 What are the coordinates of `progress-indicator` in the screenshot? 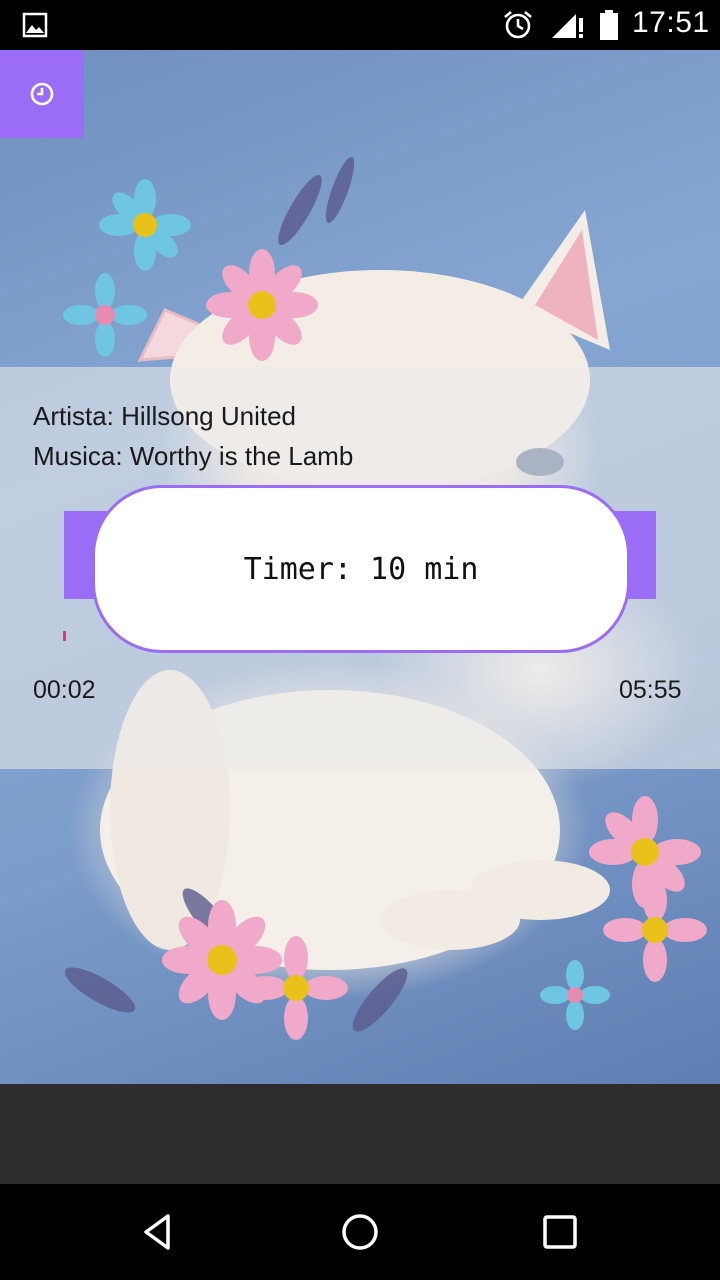 It's located at (64, 636).